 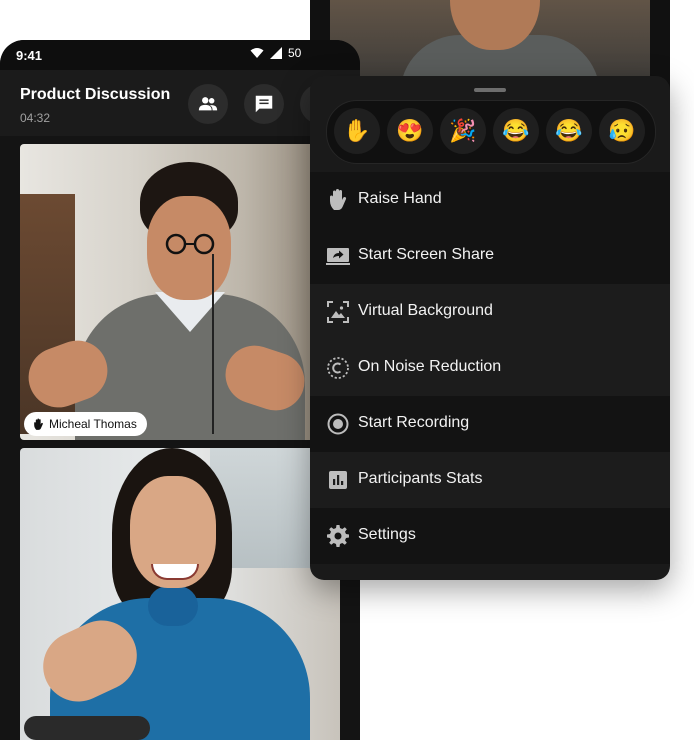 I want to click on glasses, so click(x=190, y=244).